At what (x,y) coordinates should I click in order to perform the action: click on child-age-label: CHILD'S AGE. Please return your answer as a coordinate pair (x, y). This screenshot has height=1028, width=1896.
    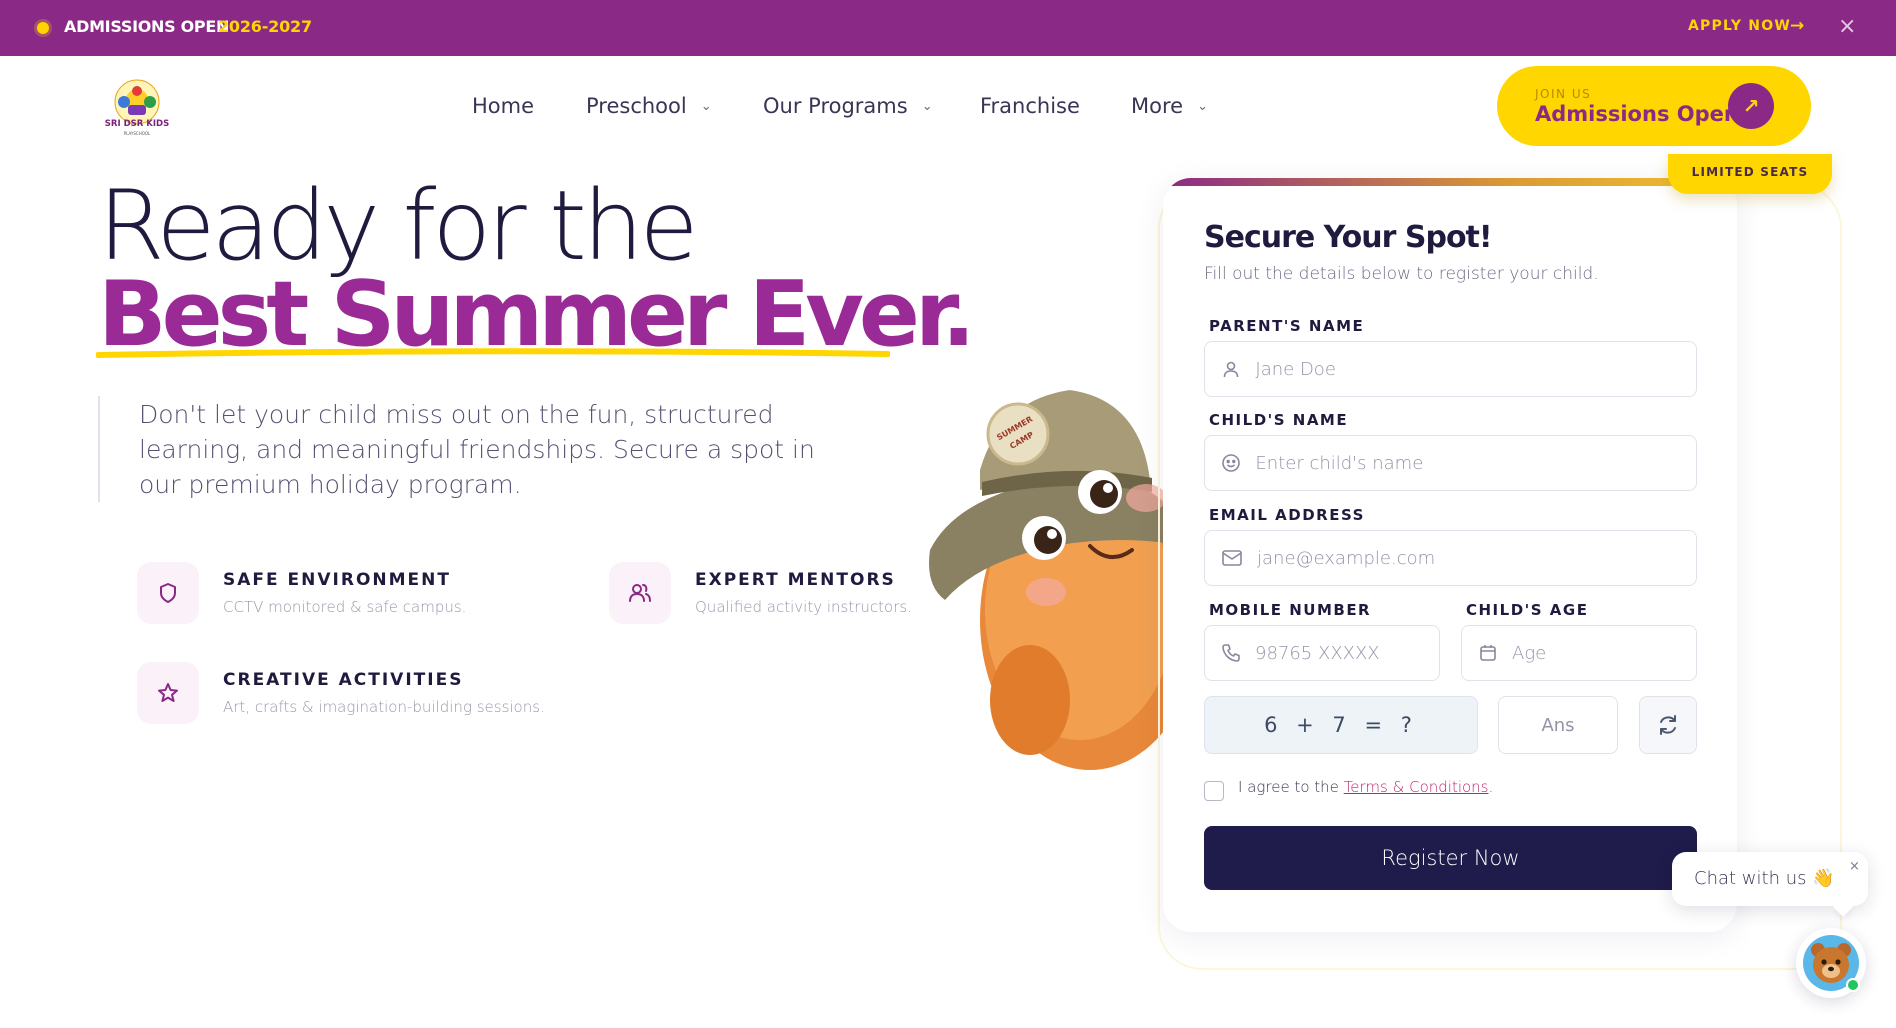
    Looking at the image, I should click on (1527, 610).